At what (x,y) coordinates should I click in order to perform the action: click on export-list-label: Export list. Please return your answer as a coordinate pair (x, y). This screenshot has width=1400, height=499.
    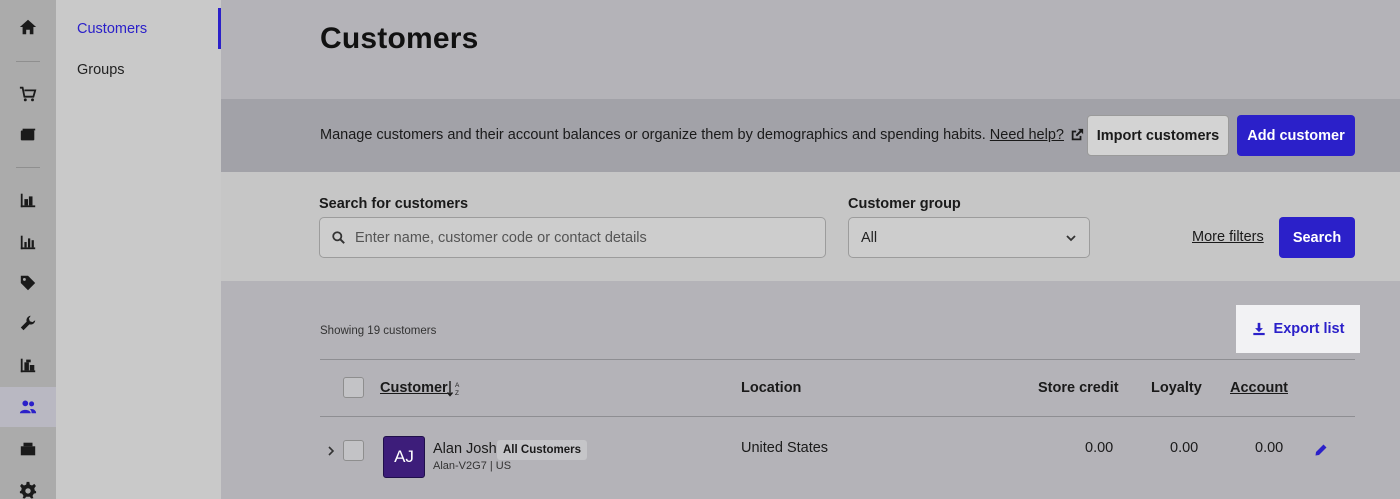
    Looking at the image, I should click on (1309, 329).